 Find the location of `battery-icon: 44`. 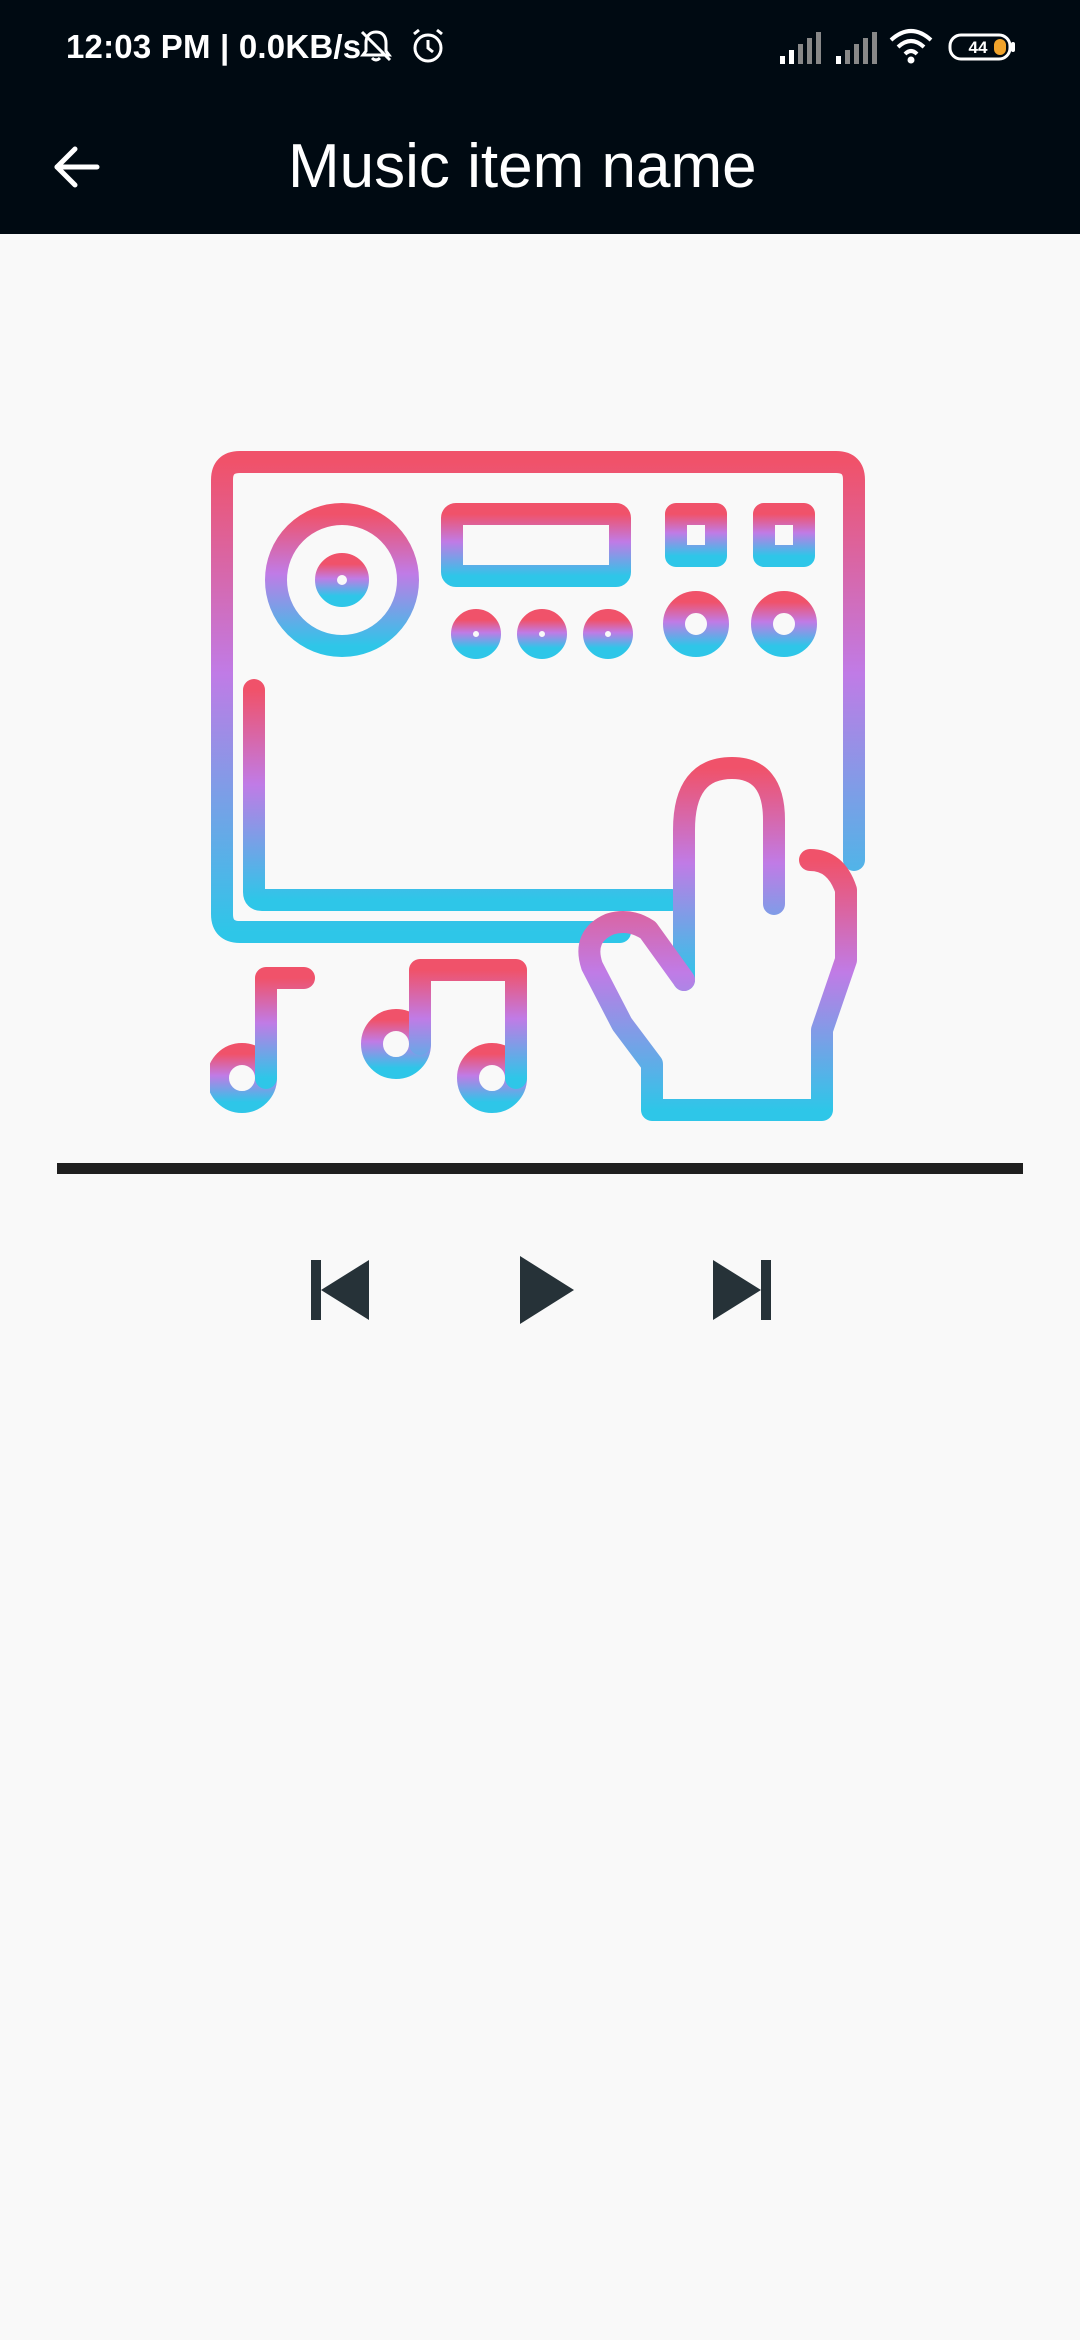

battery-icon: 44 is located at coordinates (983, 49).